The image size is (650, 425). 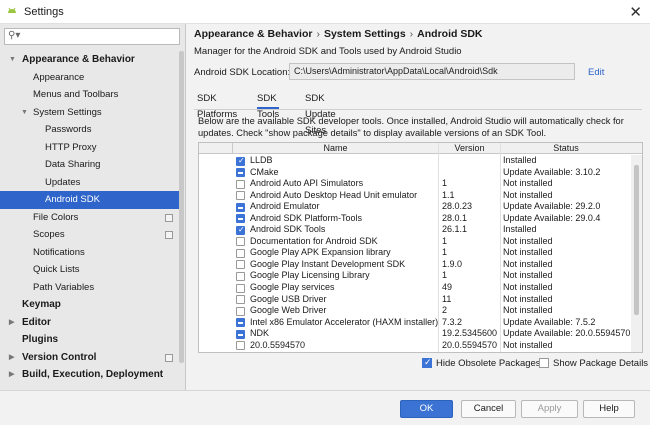 What do you see at coordinates (448, 194) in the screenshot?
I see `cell-version: 1.1` at bounding box center [448, 194].